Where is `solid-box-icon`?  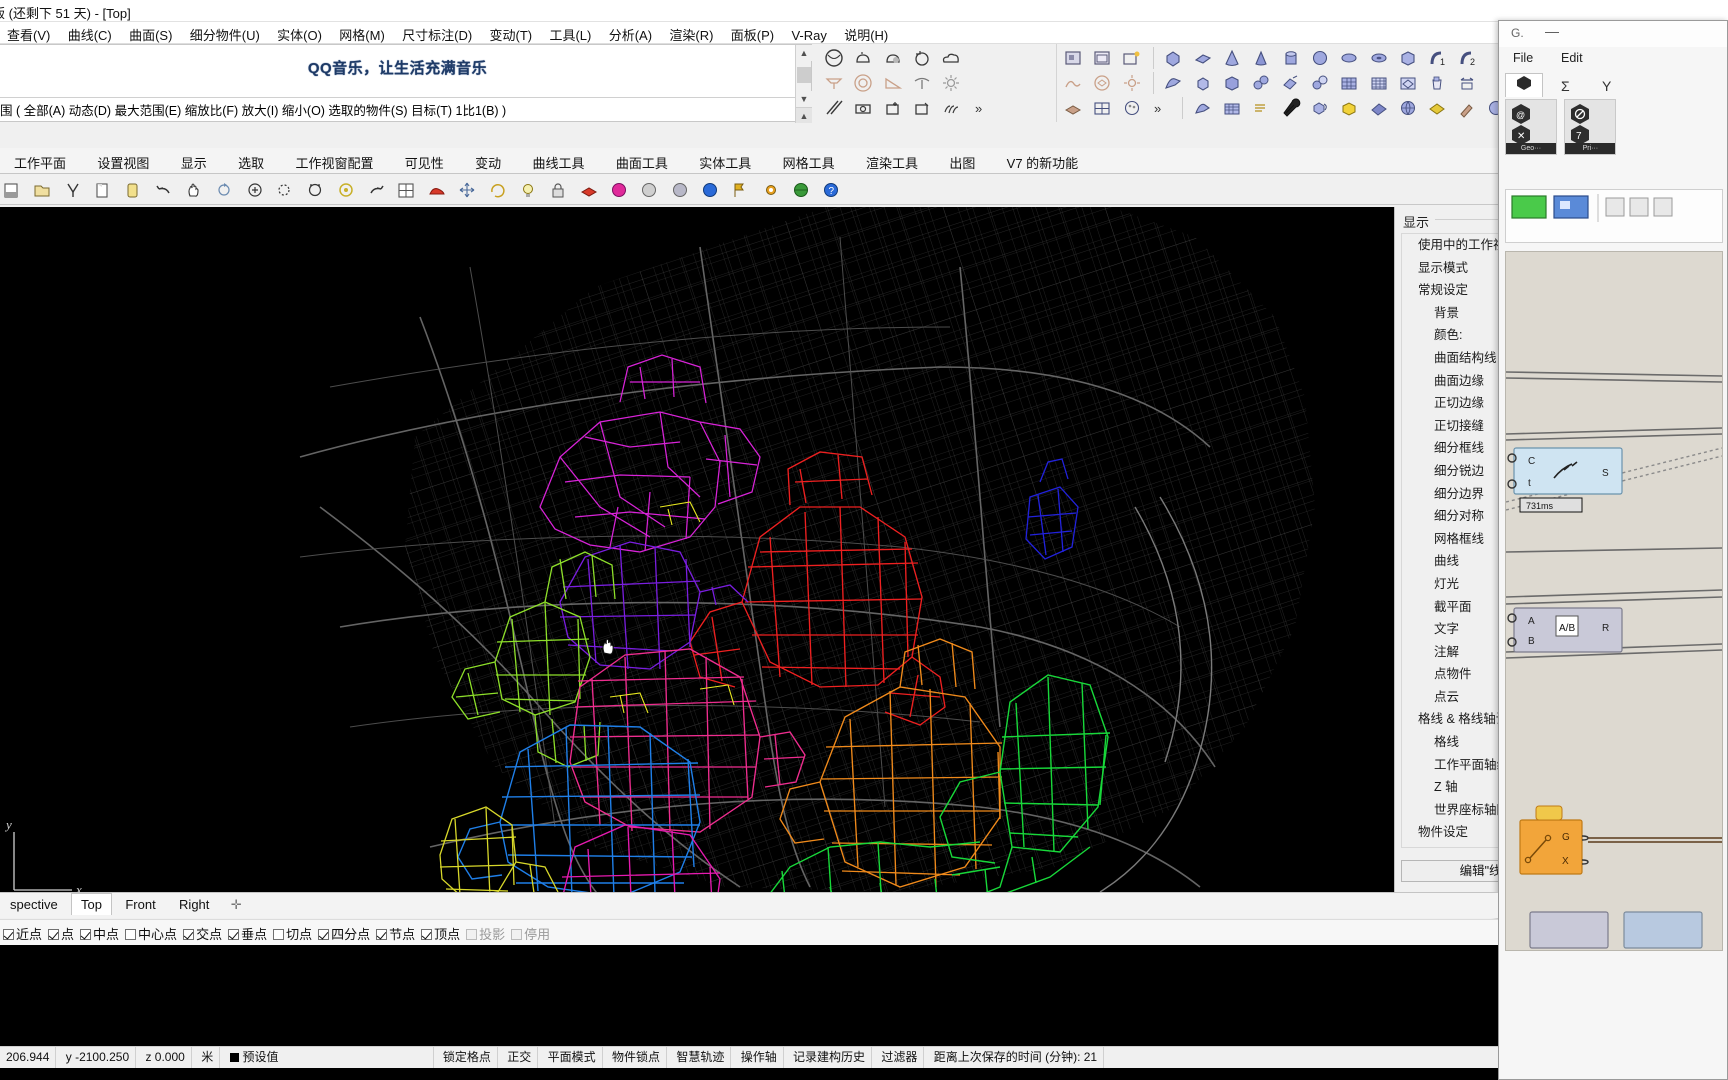 solid-box-icon is located at coordinates (1408, 58).